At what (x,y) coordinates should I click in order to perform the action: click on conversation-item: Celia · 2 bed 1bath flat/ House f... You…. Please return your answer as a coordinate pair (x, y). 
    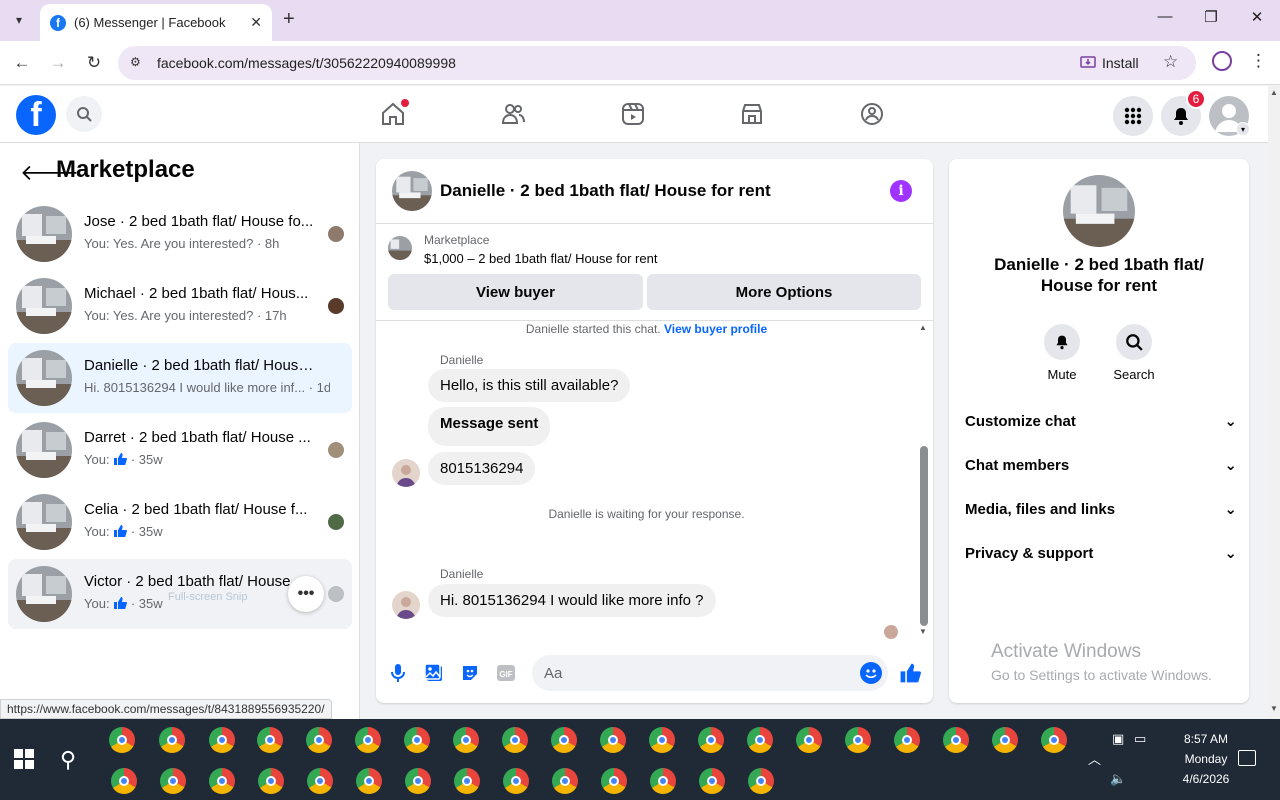
    Looking at the image, I should click on (180, 522).